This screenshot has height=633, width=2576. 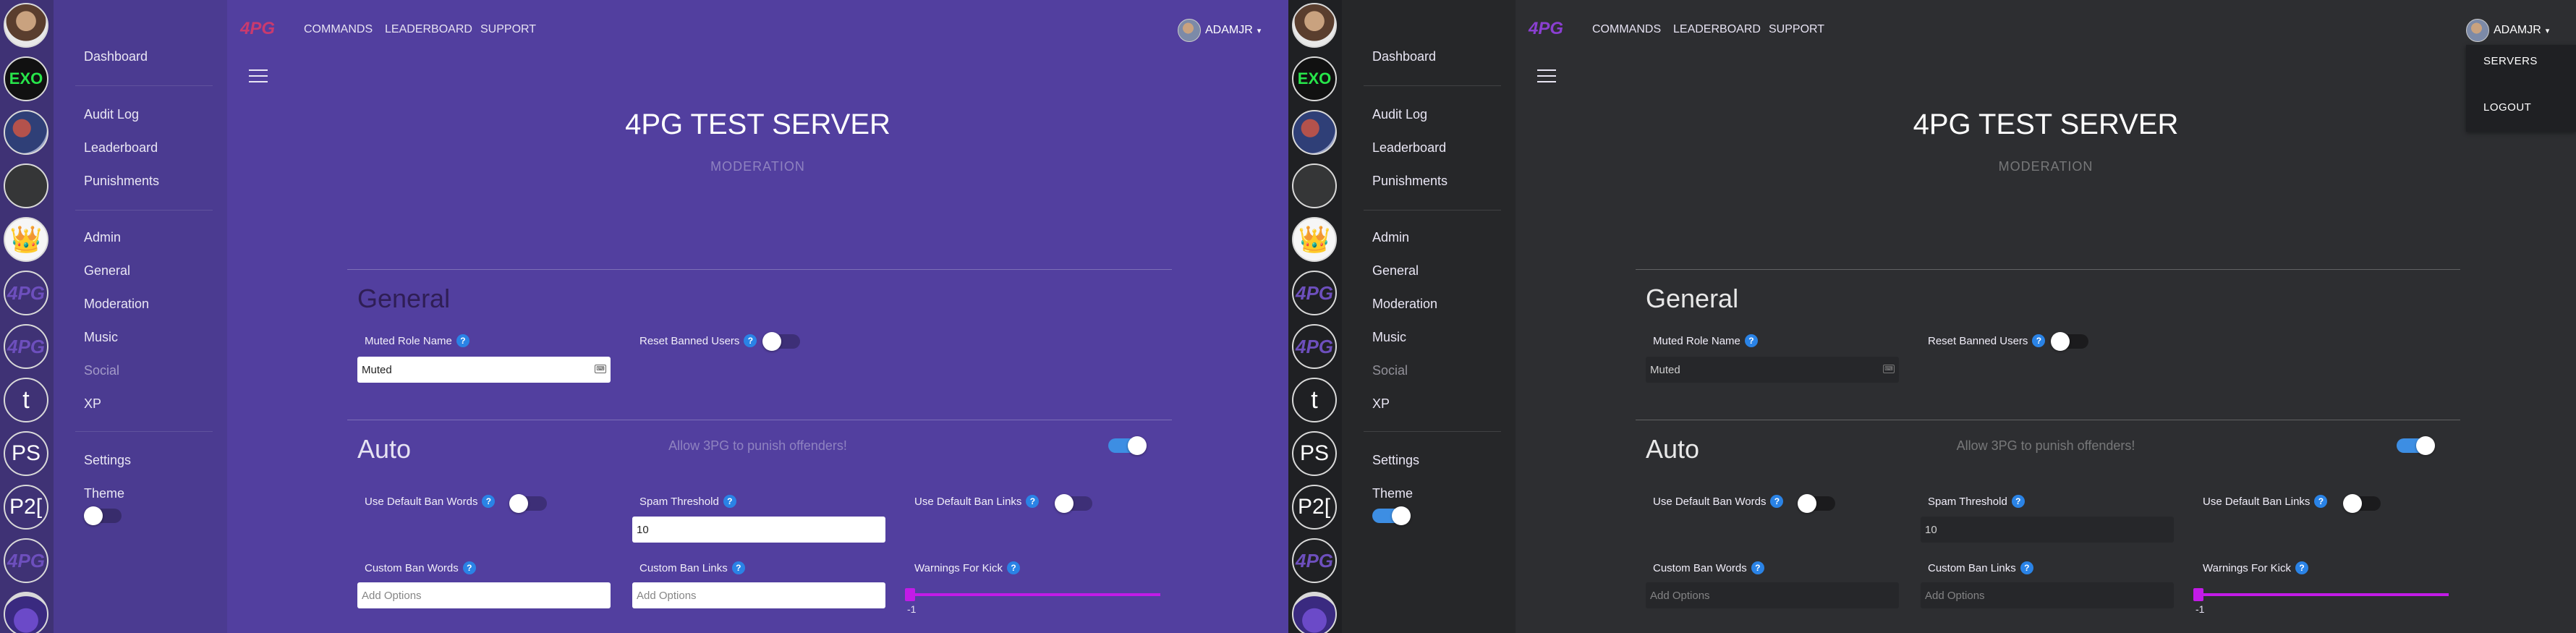 I want to click on custom-ban-words-label: Custom Ban Words ?, so click(x=420, y=567).